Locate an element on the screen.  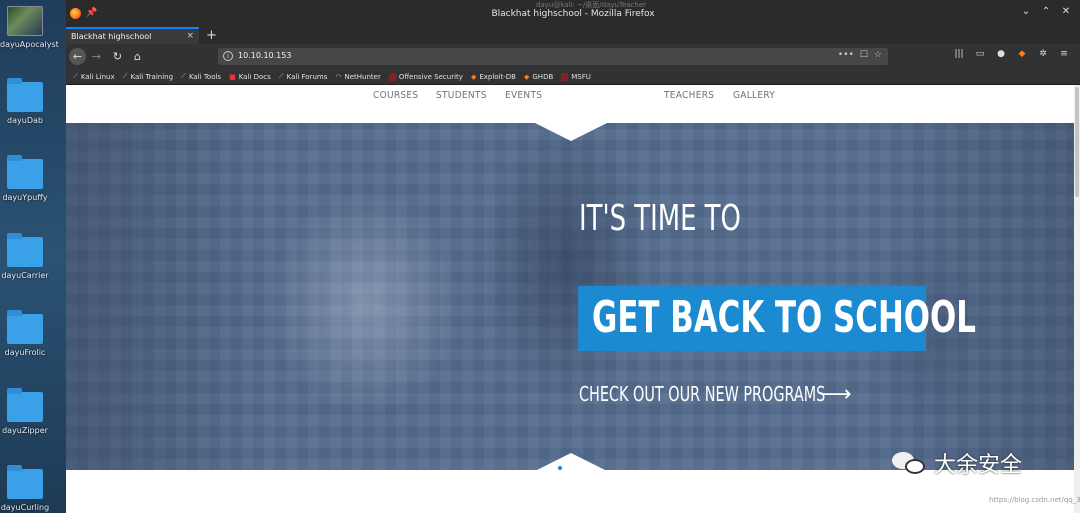
sidebar-icon: ▭ is located at coordinates (980, 54).